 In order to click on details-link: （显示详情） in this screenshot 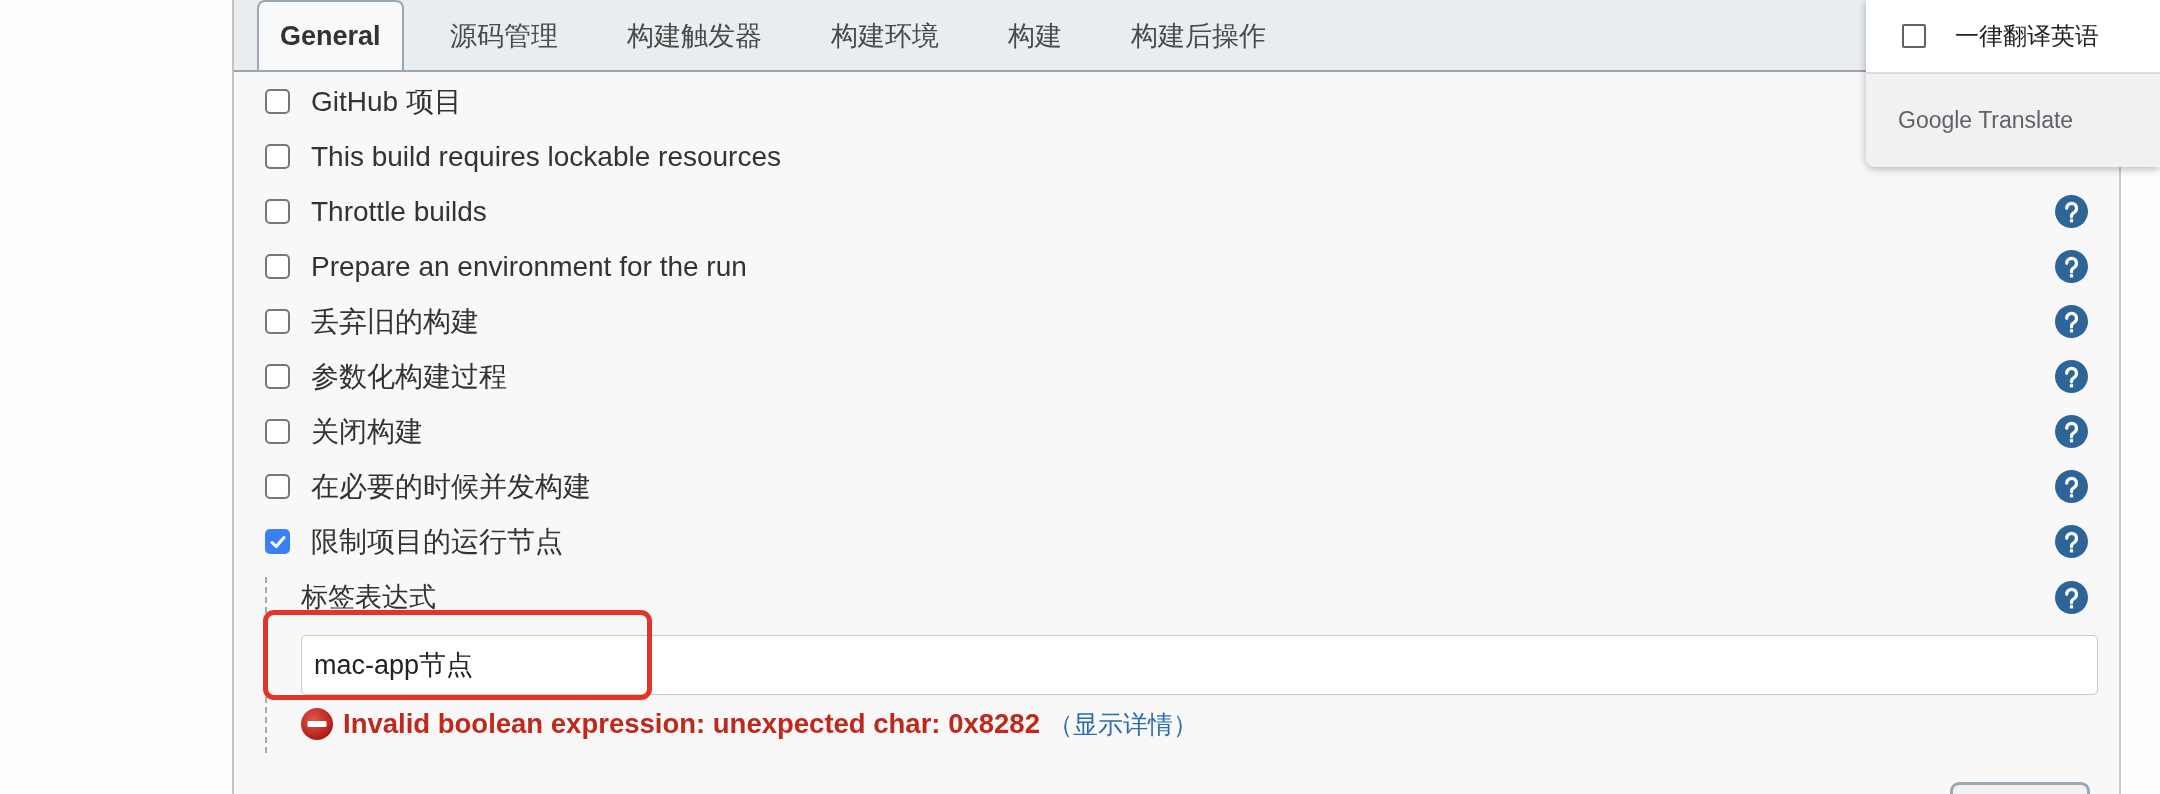, I will do `click(1122, 724)`.